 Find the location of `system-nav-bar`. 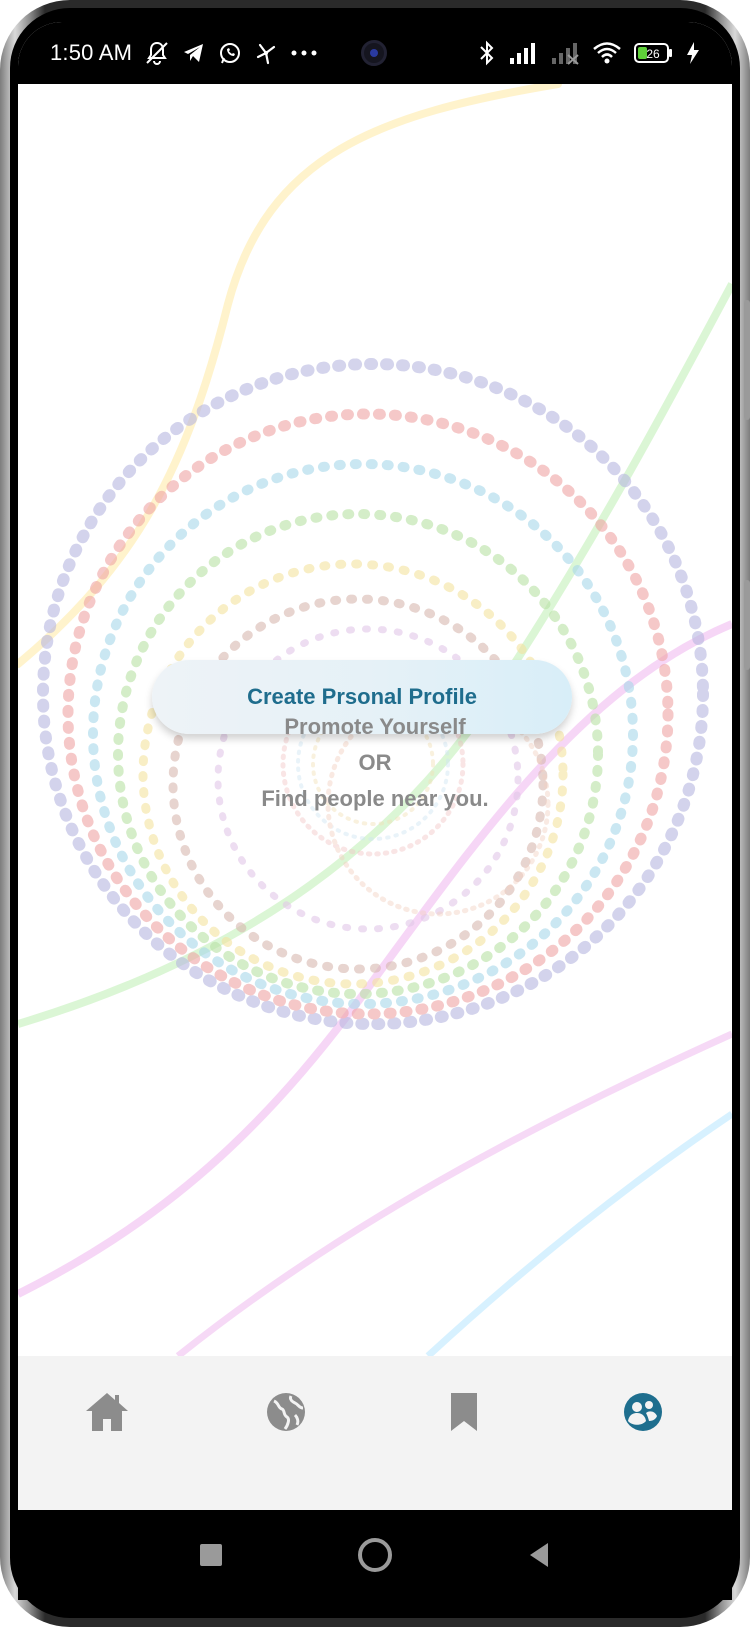

system-nav-bar is located at coordinates (375, 1555).